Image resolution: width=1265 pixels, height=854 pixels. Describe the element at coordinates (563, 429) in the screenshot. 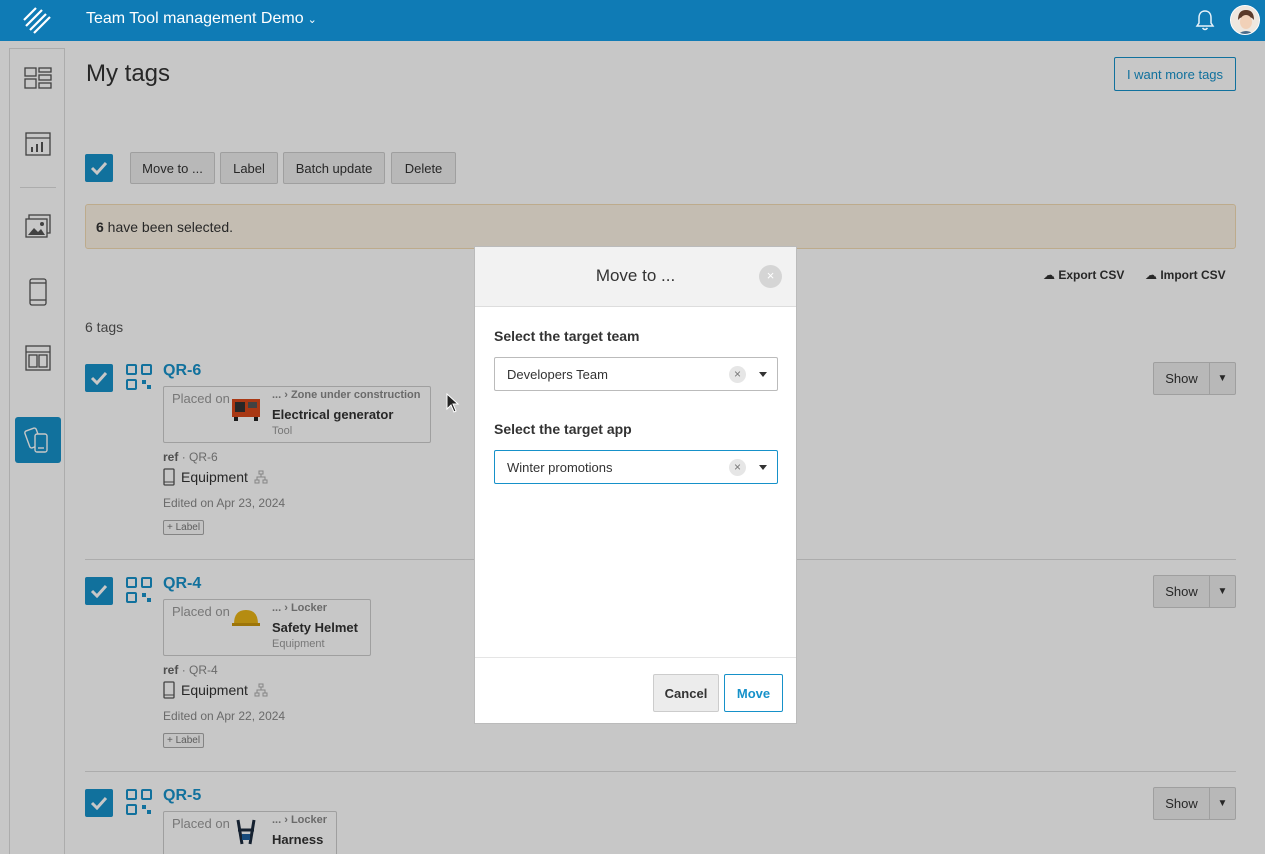

I see `app-field-label: Select the target app` at that location.